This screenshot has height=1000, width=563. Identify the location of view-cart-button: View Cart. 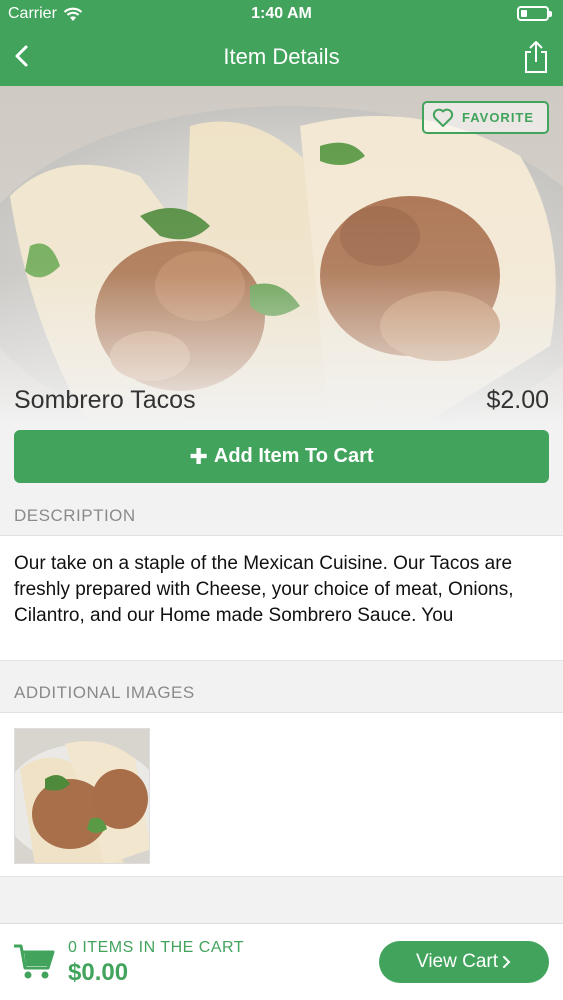
(464, 962).